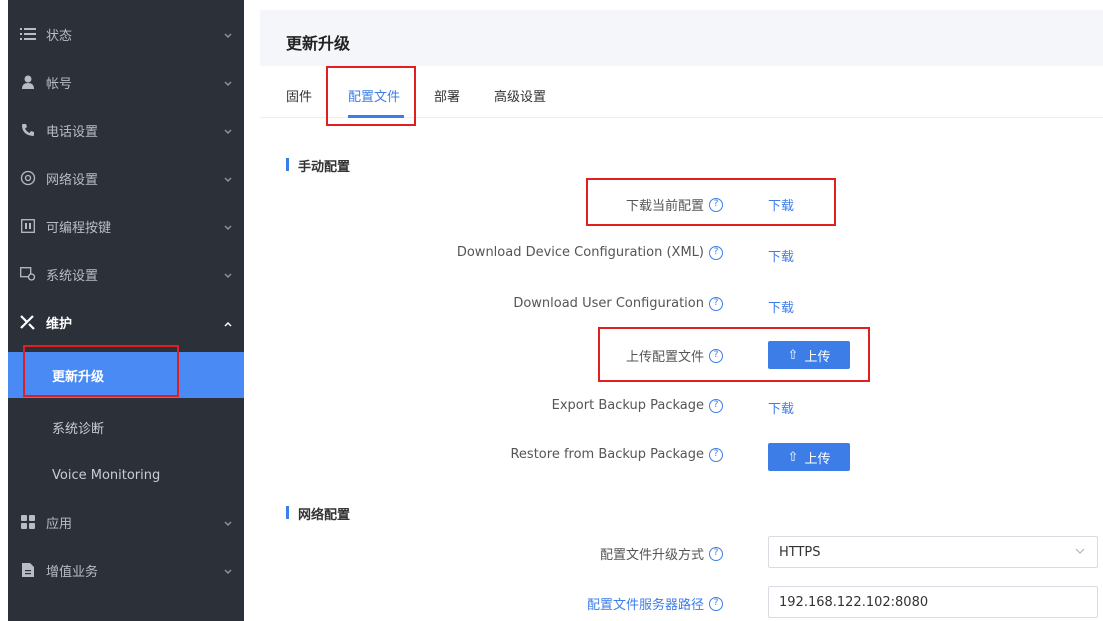 This screenshot has width=1103, height=621. I want to click on row-label-export-backup: Export Backup Package?, so click(637, 405).